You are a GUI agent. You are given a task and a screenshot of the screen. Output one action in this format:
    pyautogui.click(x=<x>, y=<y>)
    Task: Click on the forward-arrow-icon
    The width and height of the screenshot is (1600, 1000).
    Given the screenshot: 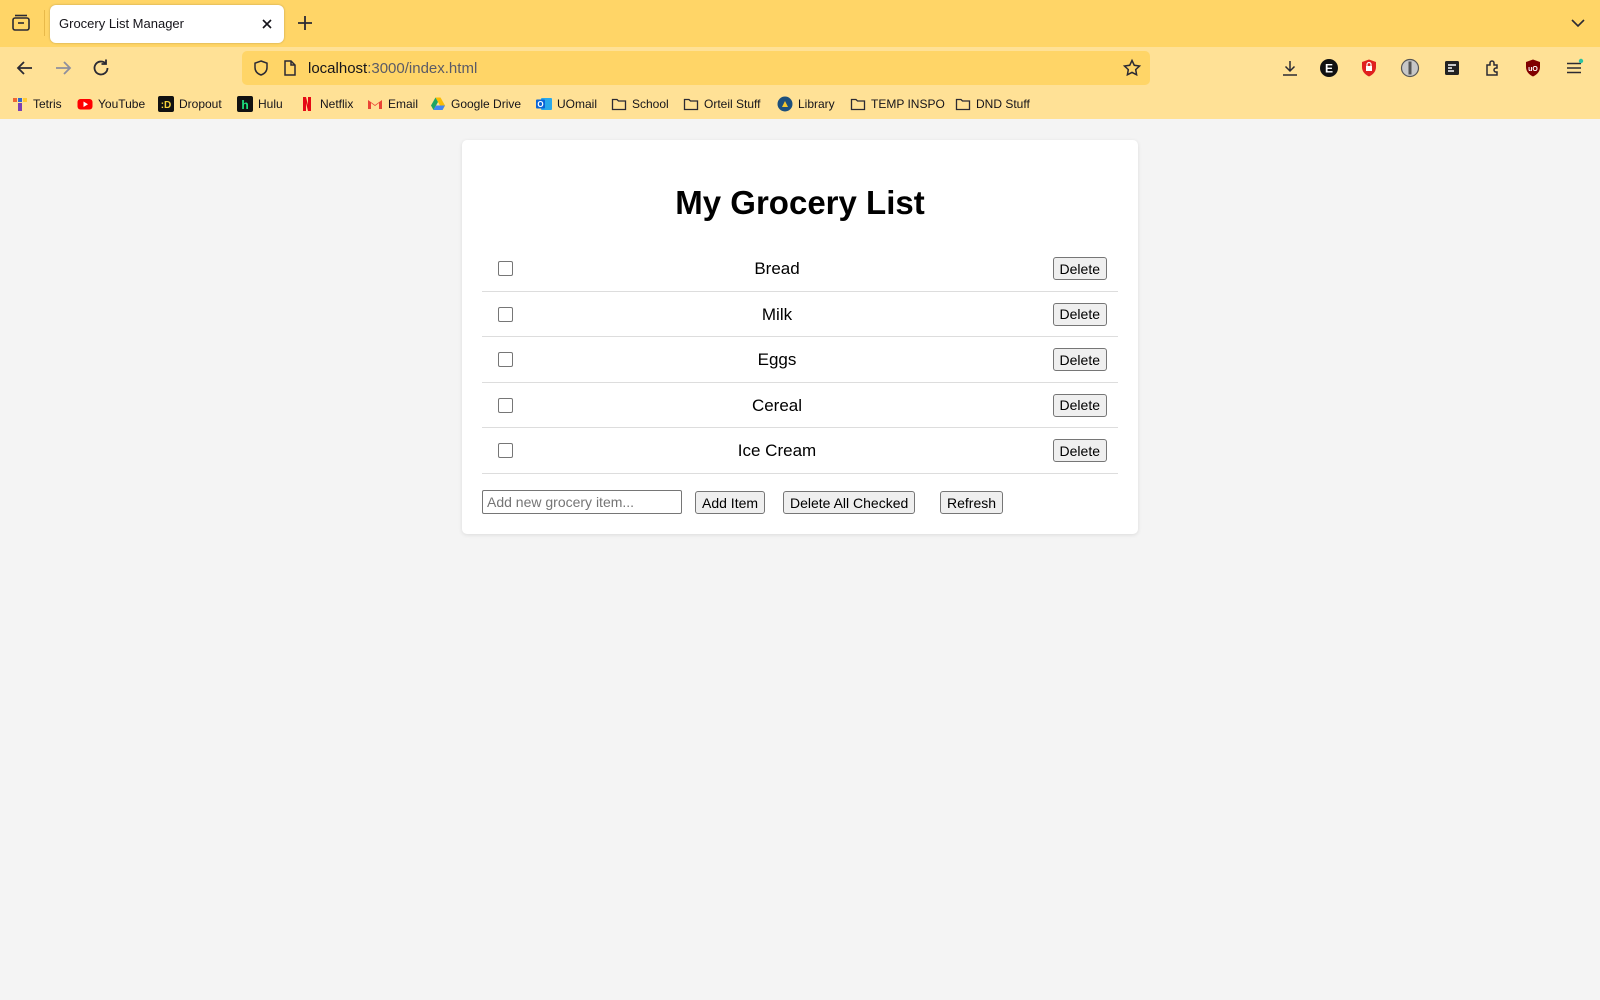 What is the action you would take?
    pyautogui.click(x=63, y=68)
    